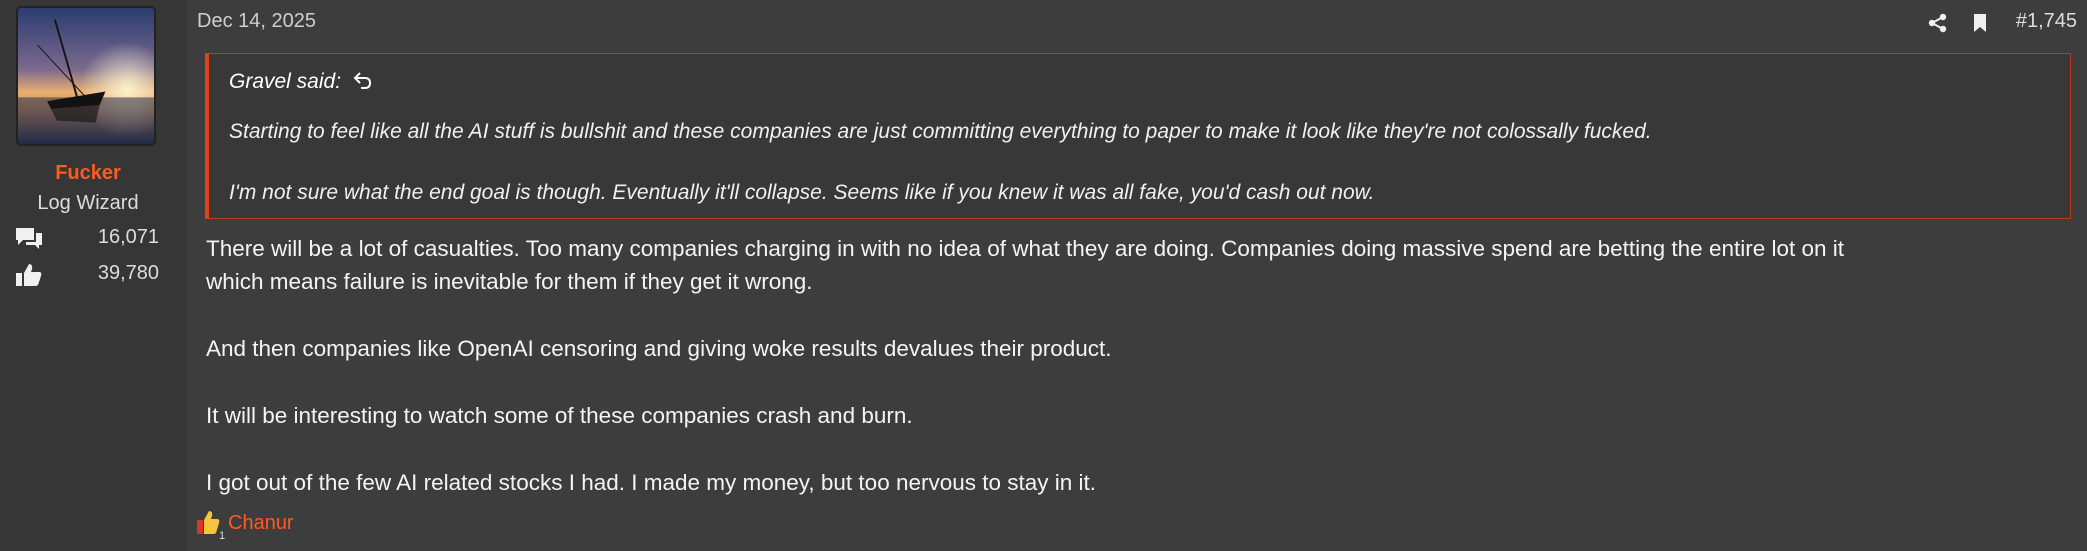  What do you see at coordinates (128, 273) in the screenshot?
I see `reactions-count: 39,780` at bounding box center [128, 273].